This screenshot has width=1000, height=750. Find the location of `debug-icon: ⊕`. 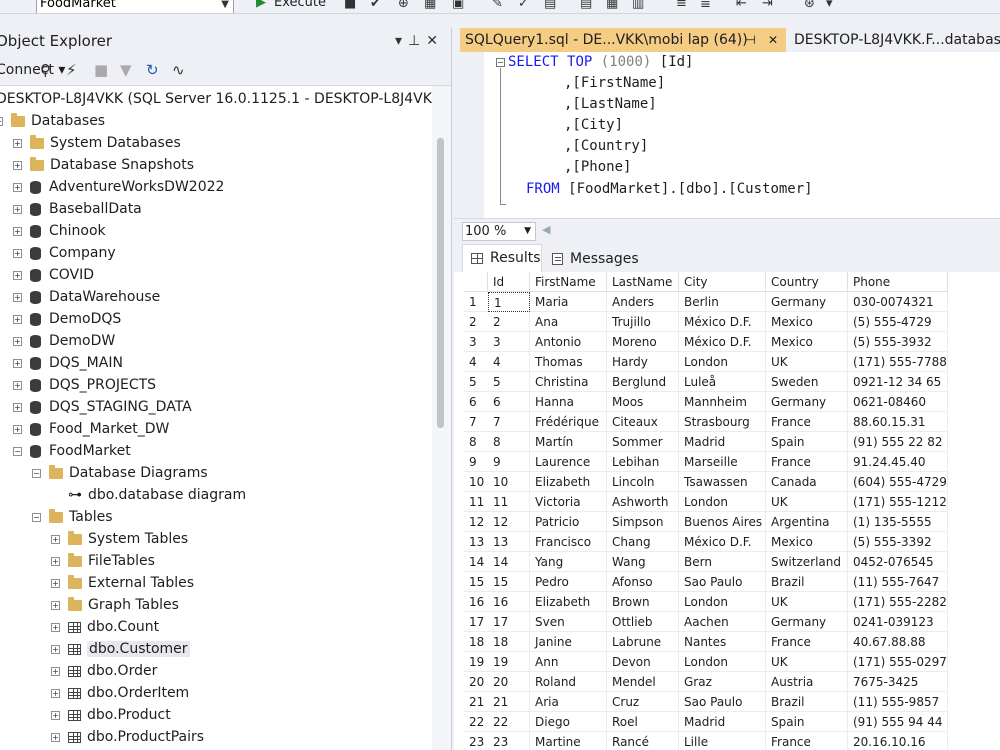

debug-icon: ⊕ is located at coordinates (403, 6).